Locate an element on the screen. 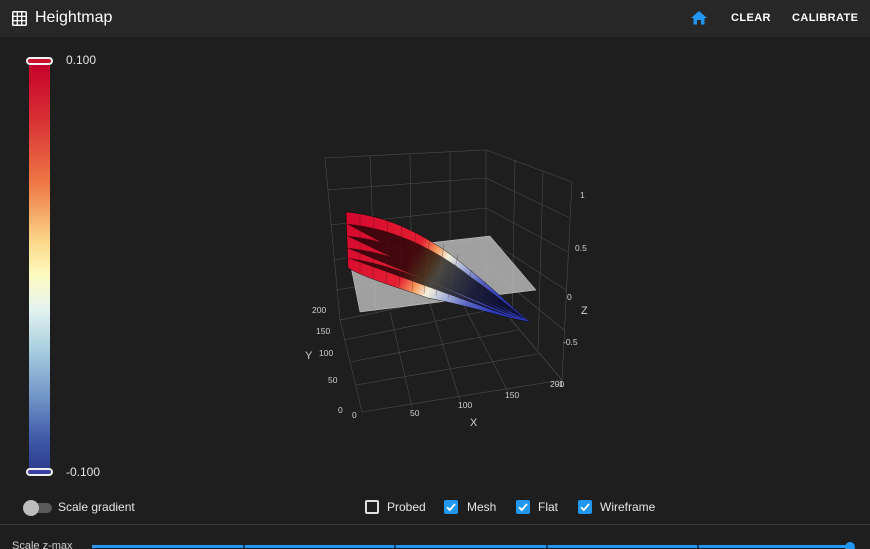 The width and height of the screenshot is (870, 549). home-icon is located at coordinates (699, 18).